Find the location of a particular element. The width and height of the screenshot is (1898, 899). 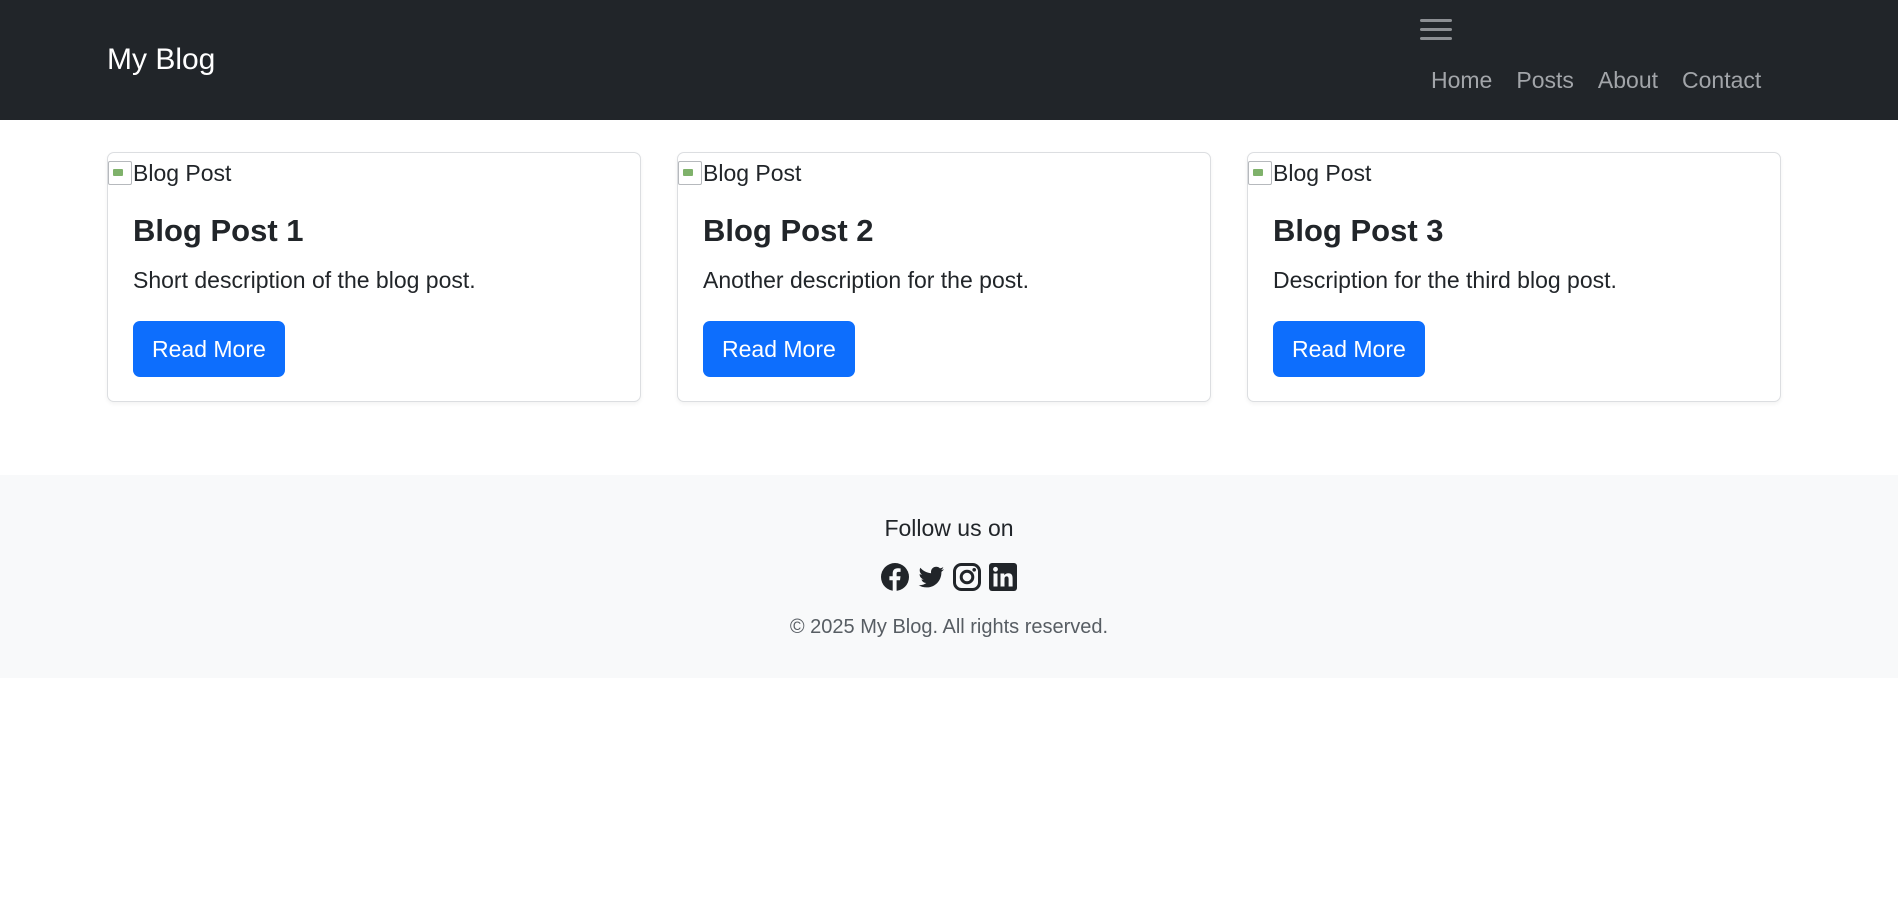

menu-toggle-icon is located at coordinates (1436, 30).